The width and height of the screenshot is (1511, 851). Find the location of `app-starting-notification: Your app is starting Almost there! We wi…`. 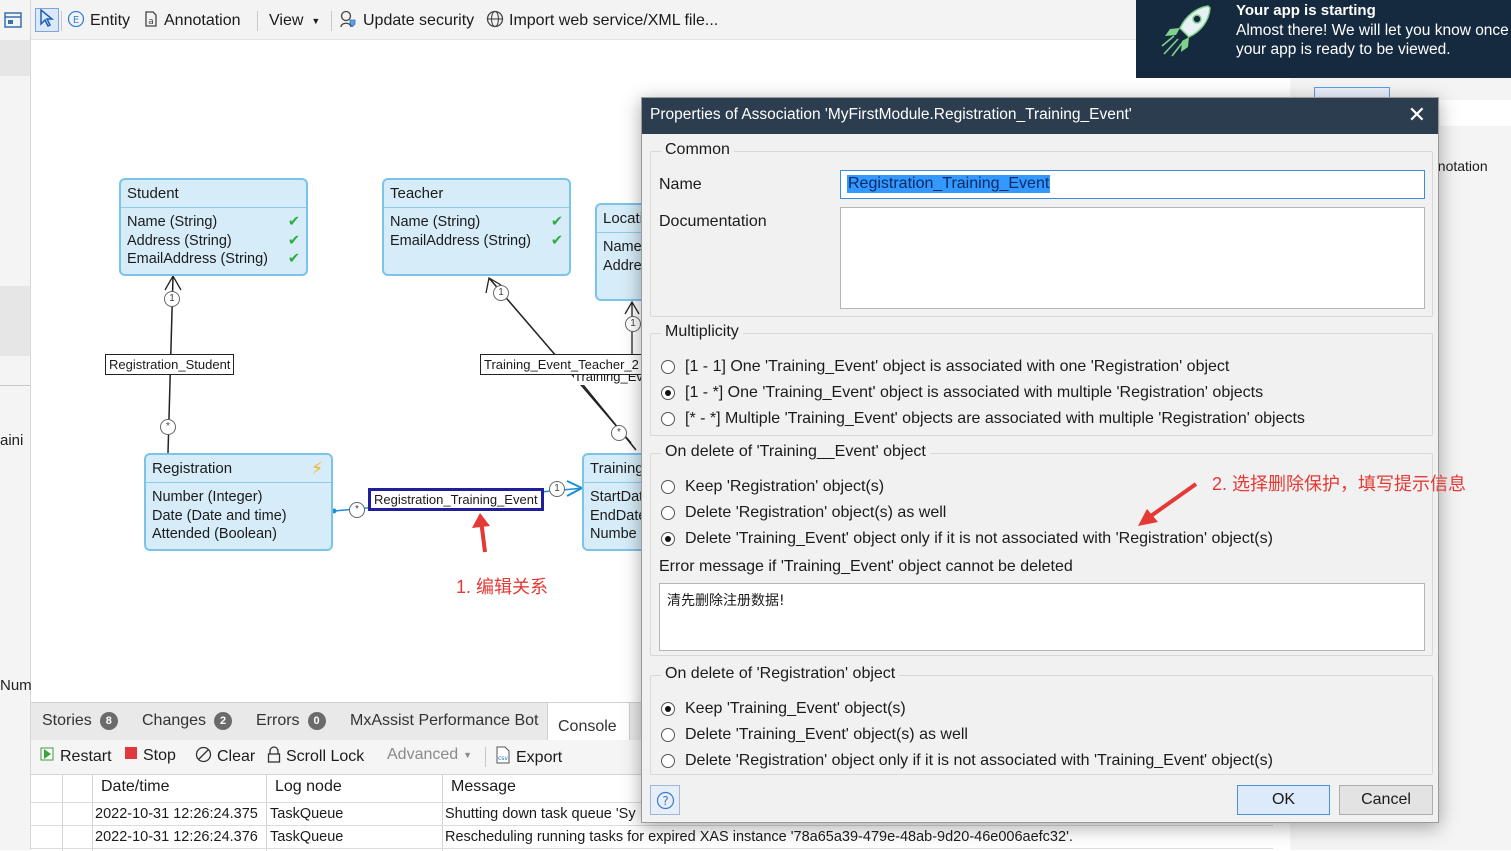

app-starting-notification: Your app is starting Almost there! We wi… is located at coordinates (1323, 39).